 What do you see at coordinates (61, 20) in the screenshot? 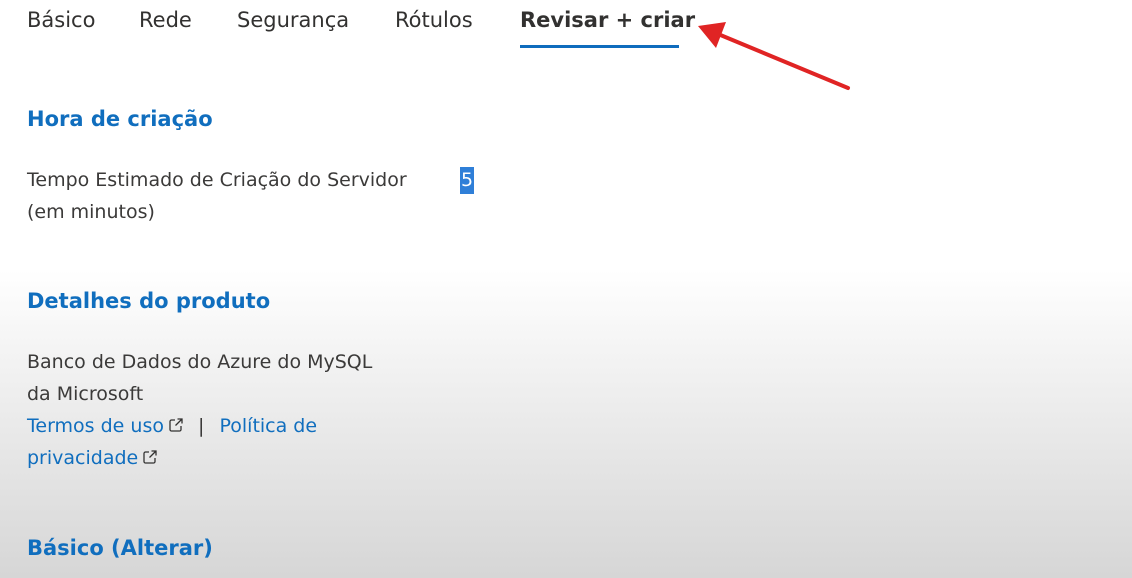
I see `tab-basico: Básico` at bounding box center [61, 20].